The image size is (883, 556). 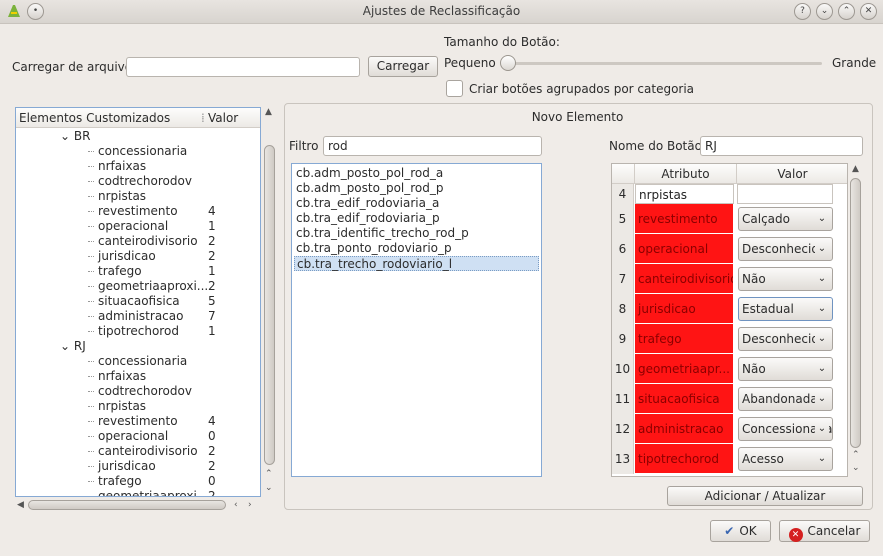 What do you see at coordinates (416, 218) in the screenshot?
I see `class-list-item: cb.tra_edif_rodoviaria_p` at bounding box center [416, 218].